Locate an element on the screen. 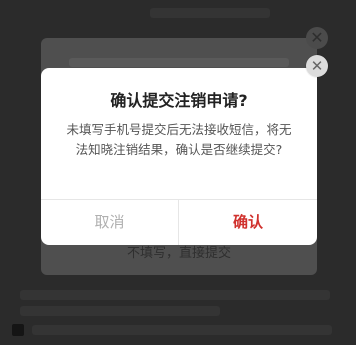  underlying-modal-text is located at coordinates (179, 62).